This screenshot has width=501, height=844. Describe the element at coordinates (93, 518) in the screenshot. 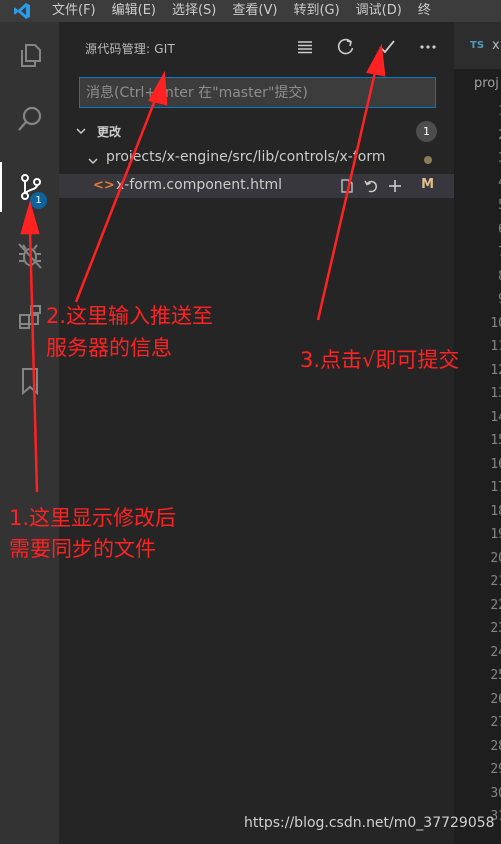

I see `annotation-1-line1: 1.这里显示修改后` at that location.